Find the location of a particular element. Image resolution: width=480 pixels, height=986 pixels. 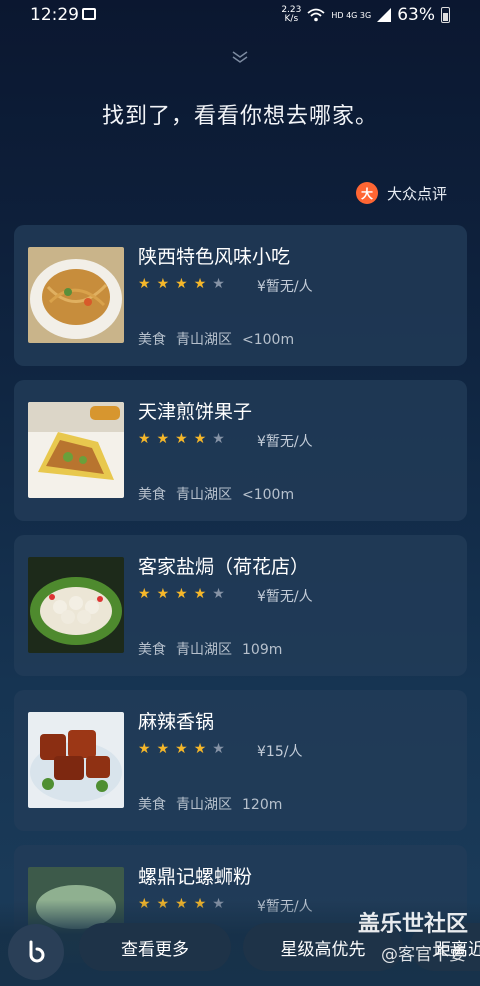

restaurant-meta: 美食 青山湖区 109m is located at coordinates (215, 649).